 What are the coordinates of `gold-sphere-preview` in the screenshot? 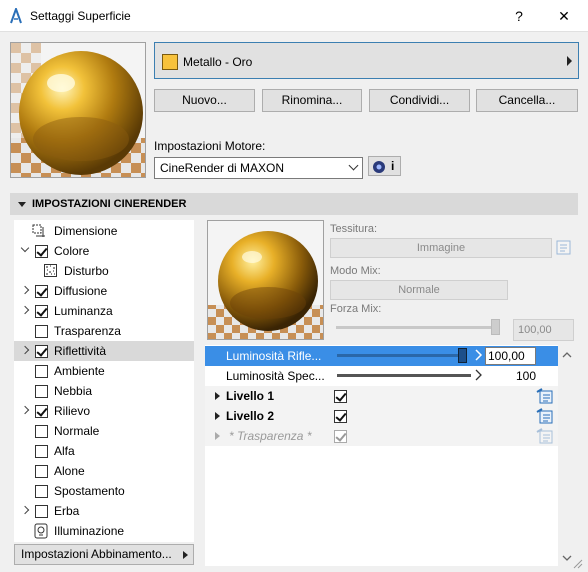 It's located at (78, 110).